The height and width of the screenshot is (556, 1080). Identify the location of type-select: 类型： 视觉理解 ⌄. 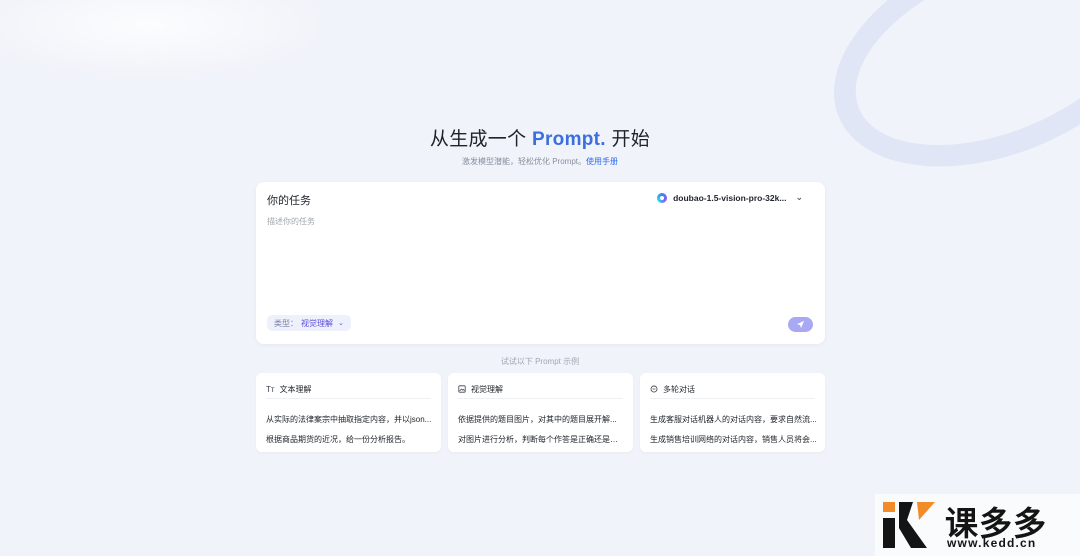
(309, 323).